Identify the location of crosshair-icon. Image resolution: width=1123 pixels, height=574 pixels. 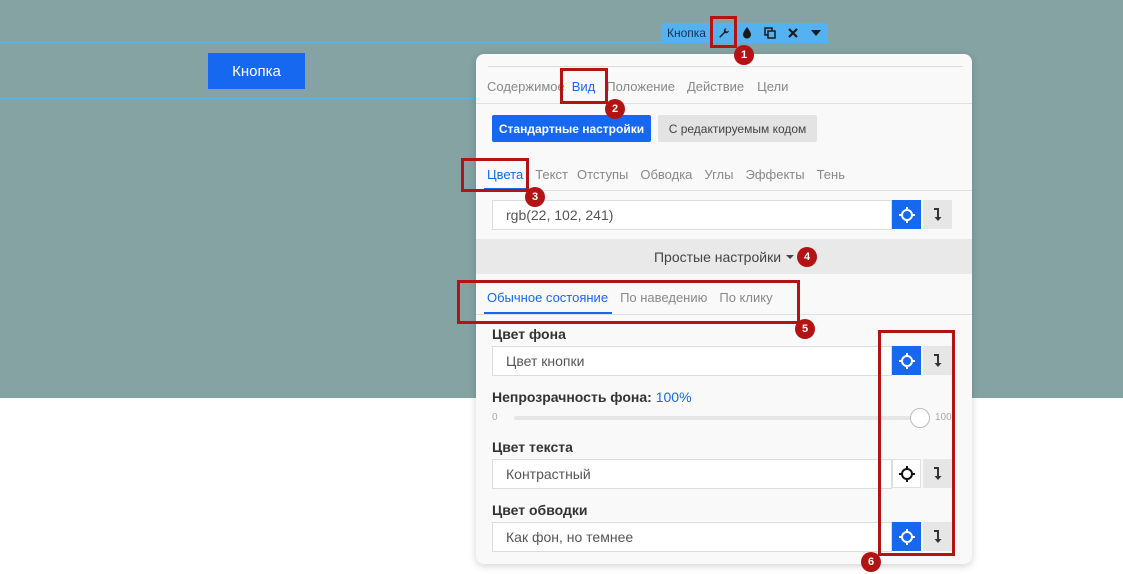
(906, 214).